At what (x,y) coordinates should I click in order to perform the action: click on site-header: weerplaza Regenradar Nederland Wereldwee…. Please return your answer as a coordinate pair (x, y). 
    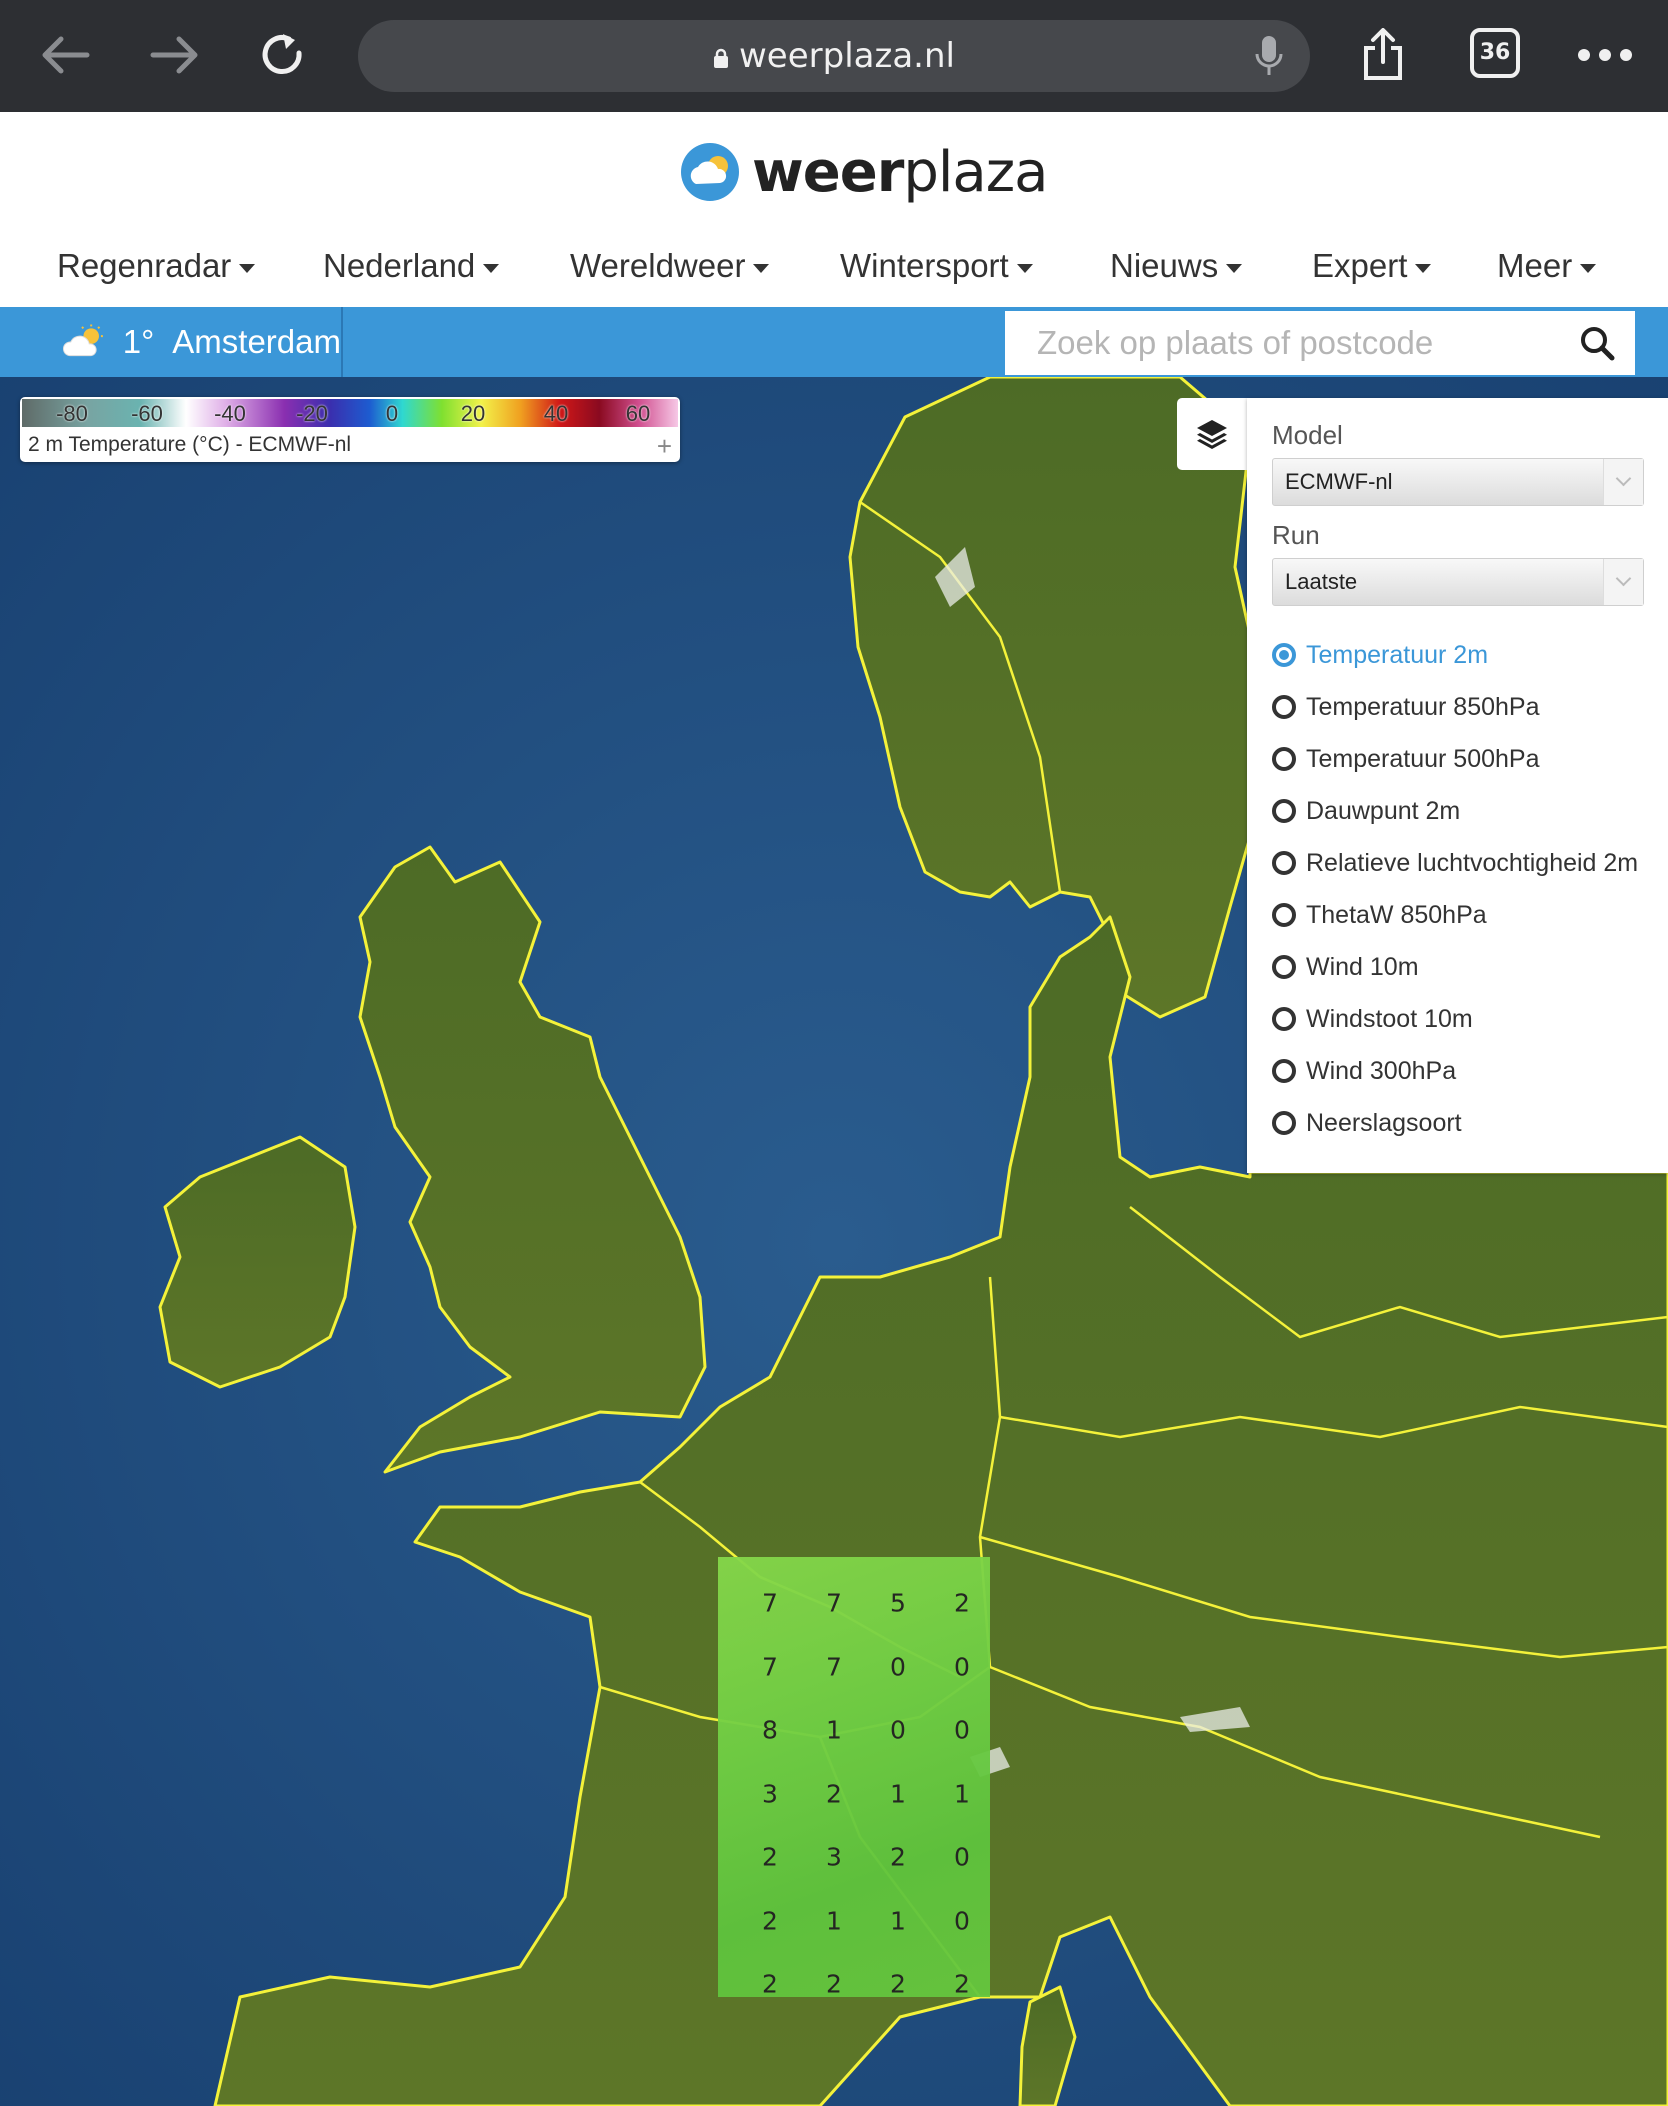
    Looking at the image, I should click on (834, 209).